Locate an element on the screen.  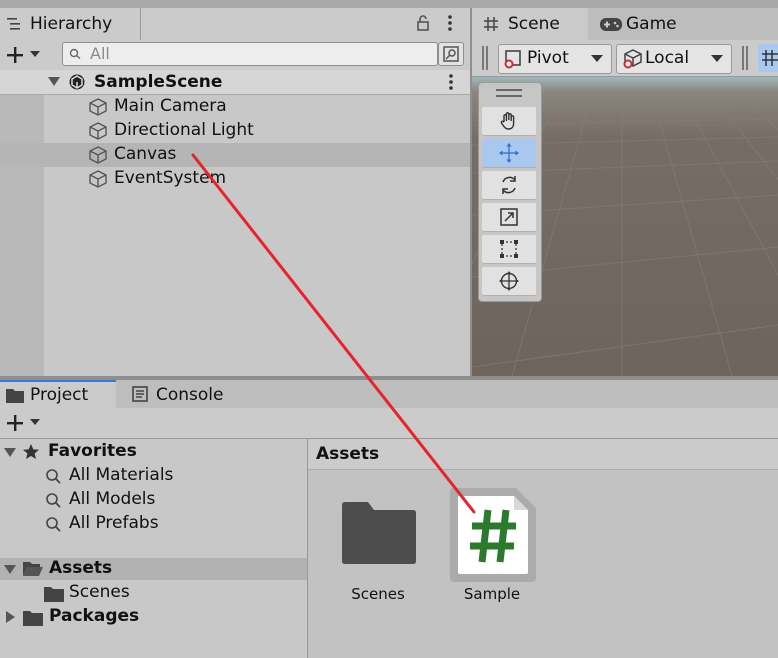
tab-game: Game is located at coordinates (652, 24).